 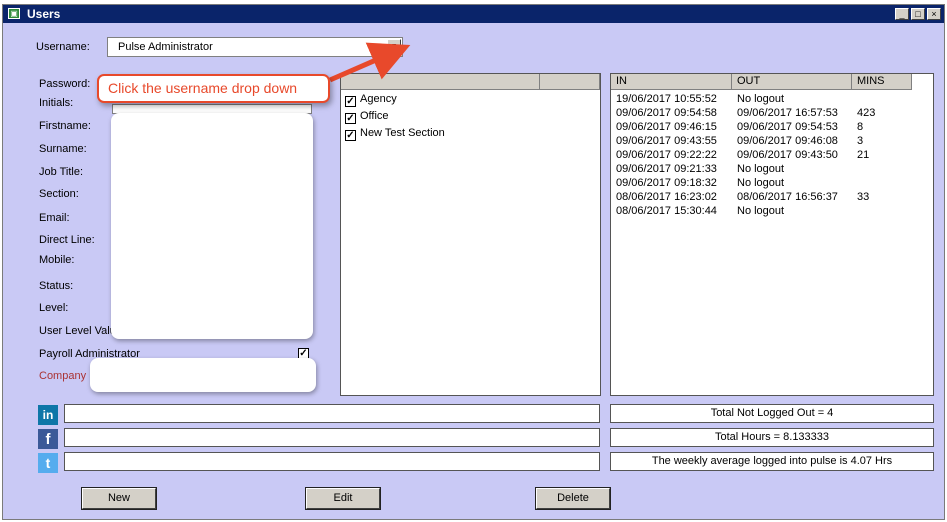 What do you see at coordinates (48, 415) in the screenshot?
I see `linkedin-icon: in` at bounding box center [48, 415].